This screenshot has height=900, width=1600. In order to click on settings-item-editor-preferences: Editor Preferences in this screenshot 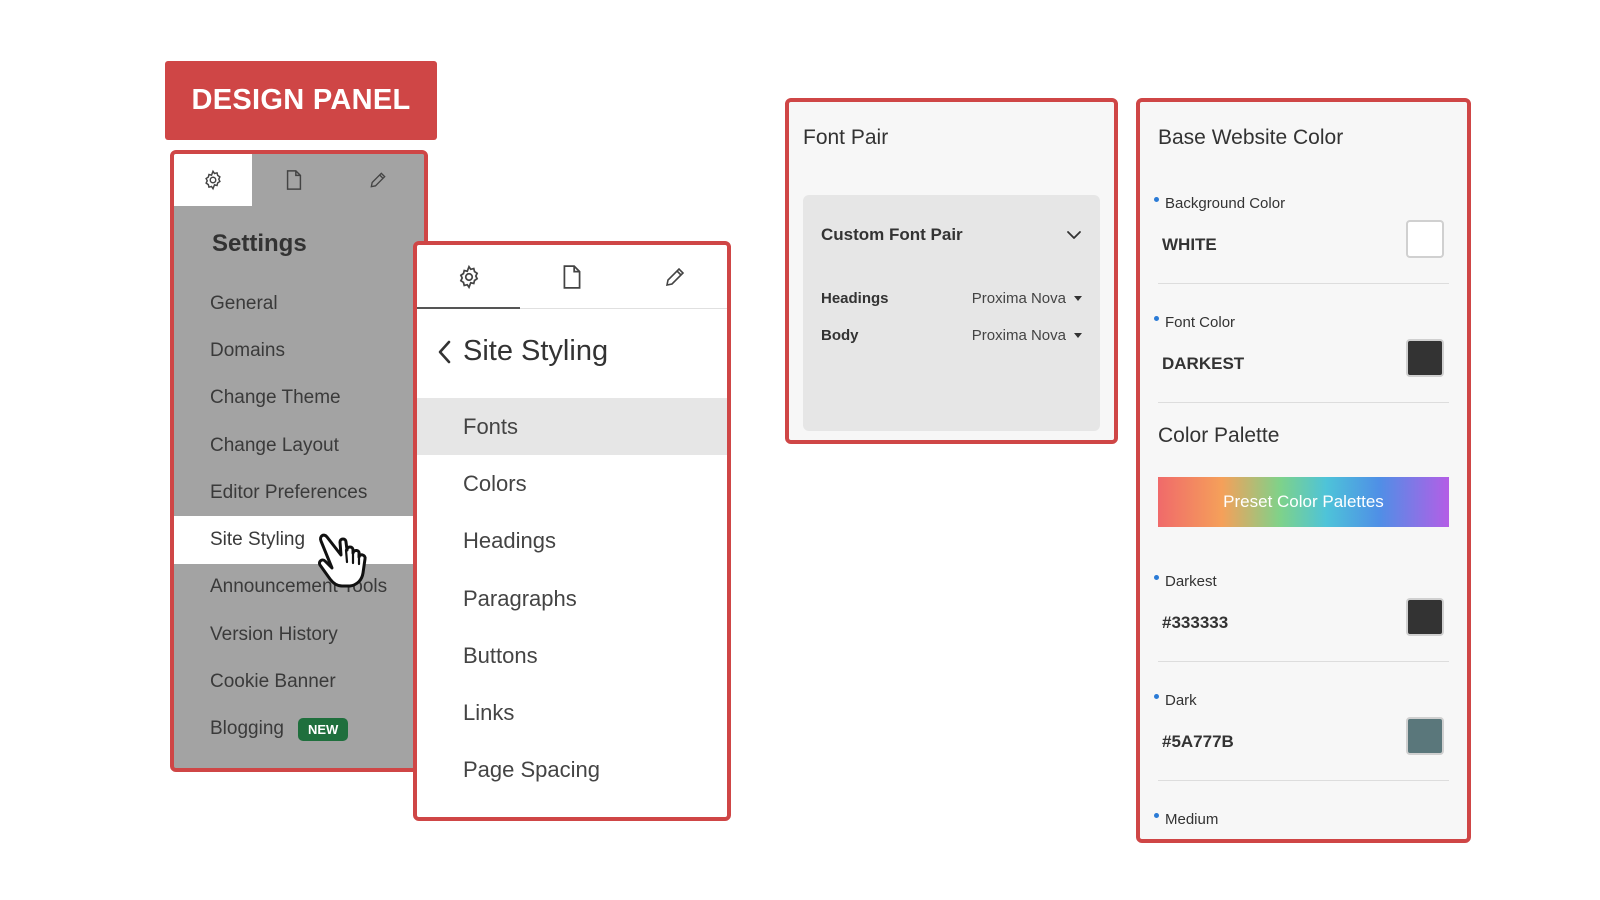, I will do `click(299, 492)`.